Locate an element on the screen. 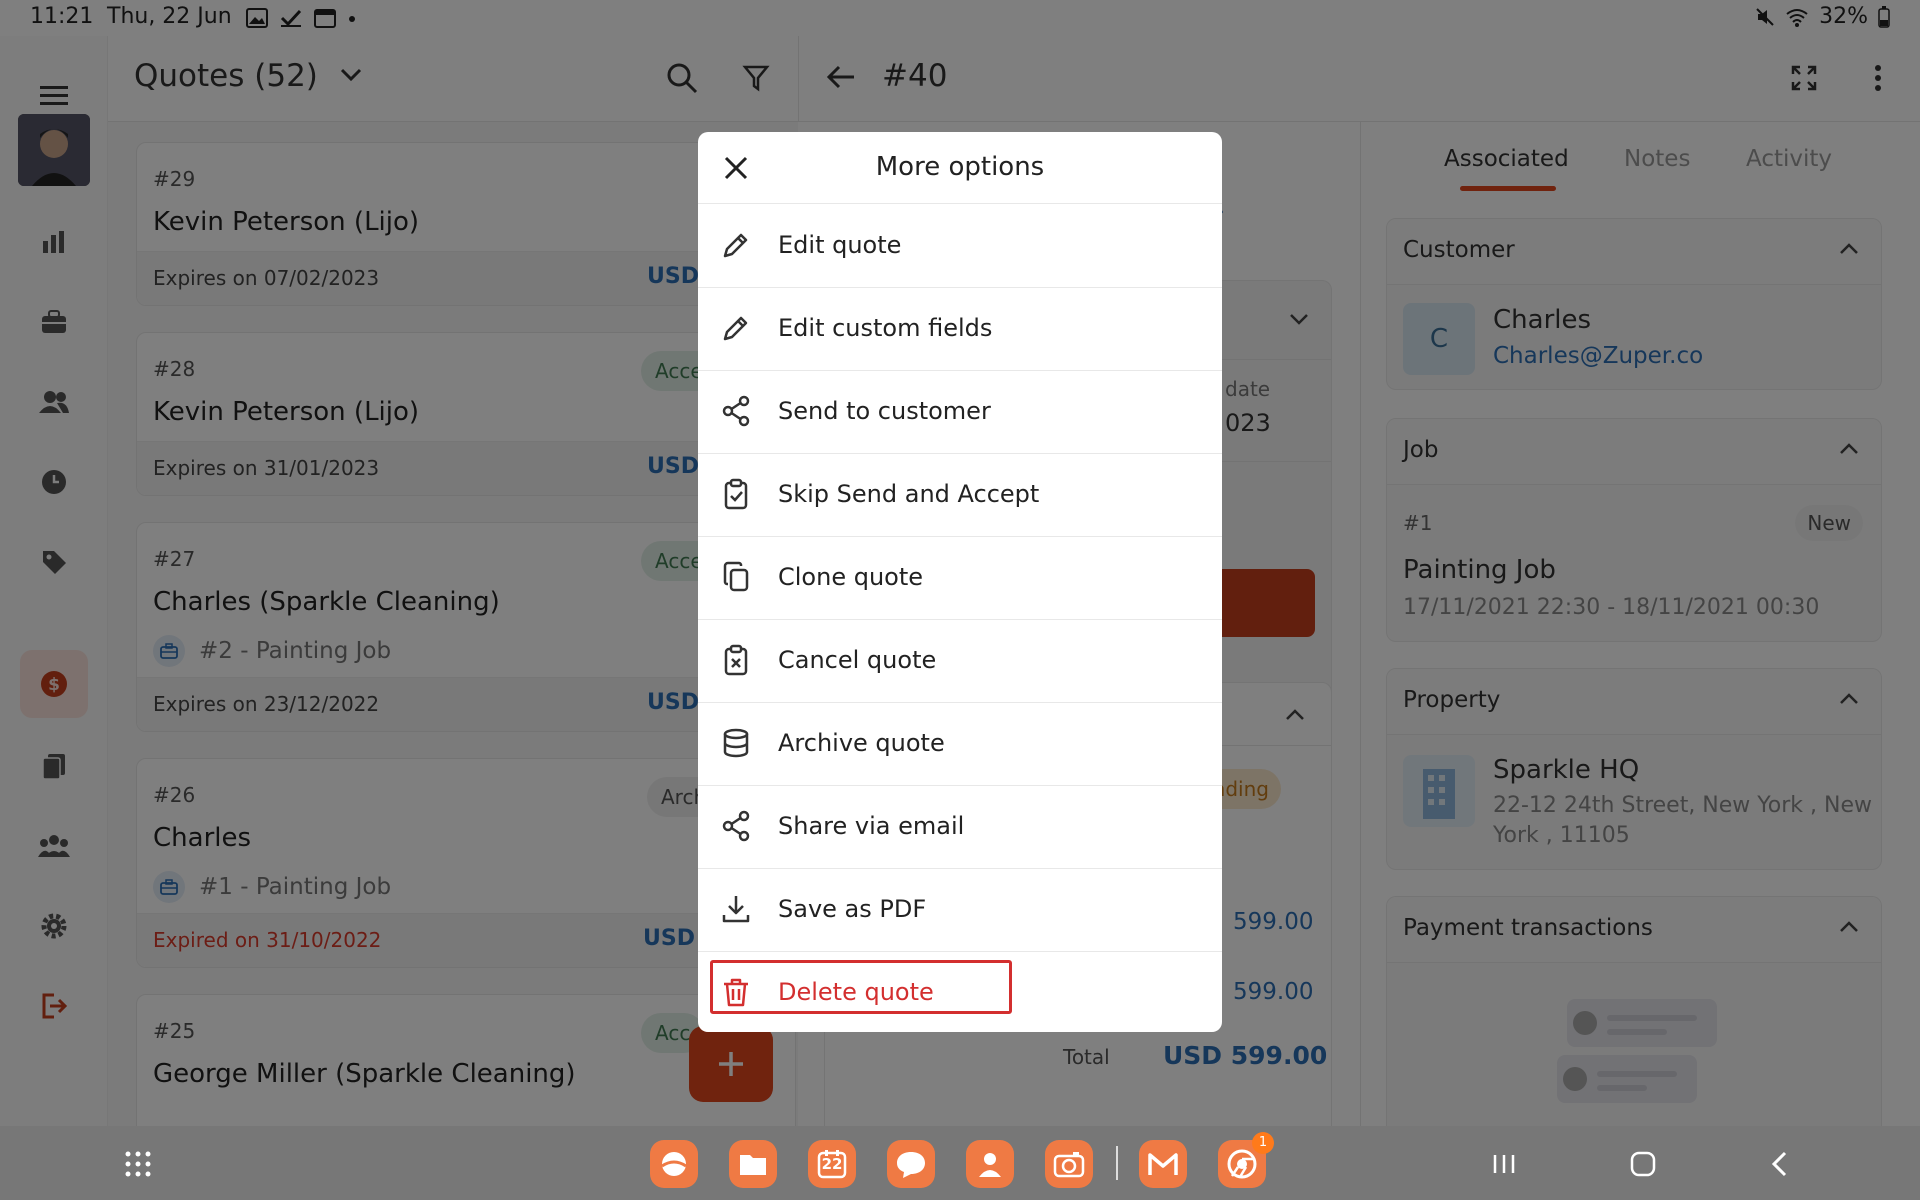 The width and height of the screenshot is (1920, 1200). chrome-app-icon: 1 is located at coordinates (1246, 1160).